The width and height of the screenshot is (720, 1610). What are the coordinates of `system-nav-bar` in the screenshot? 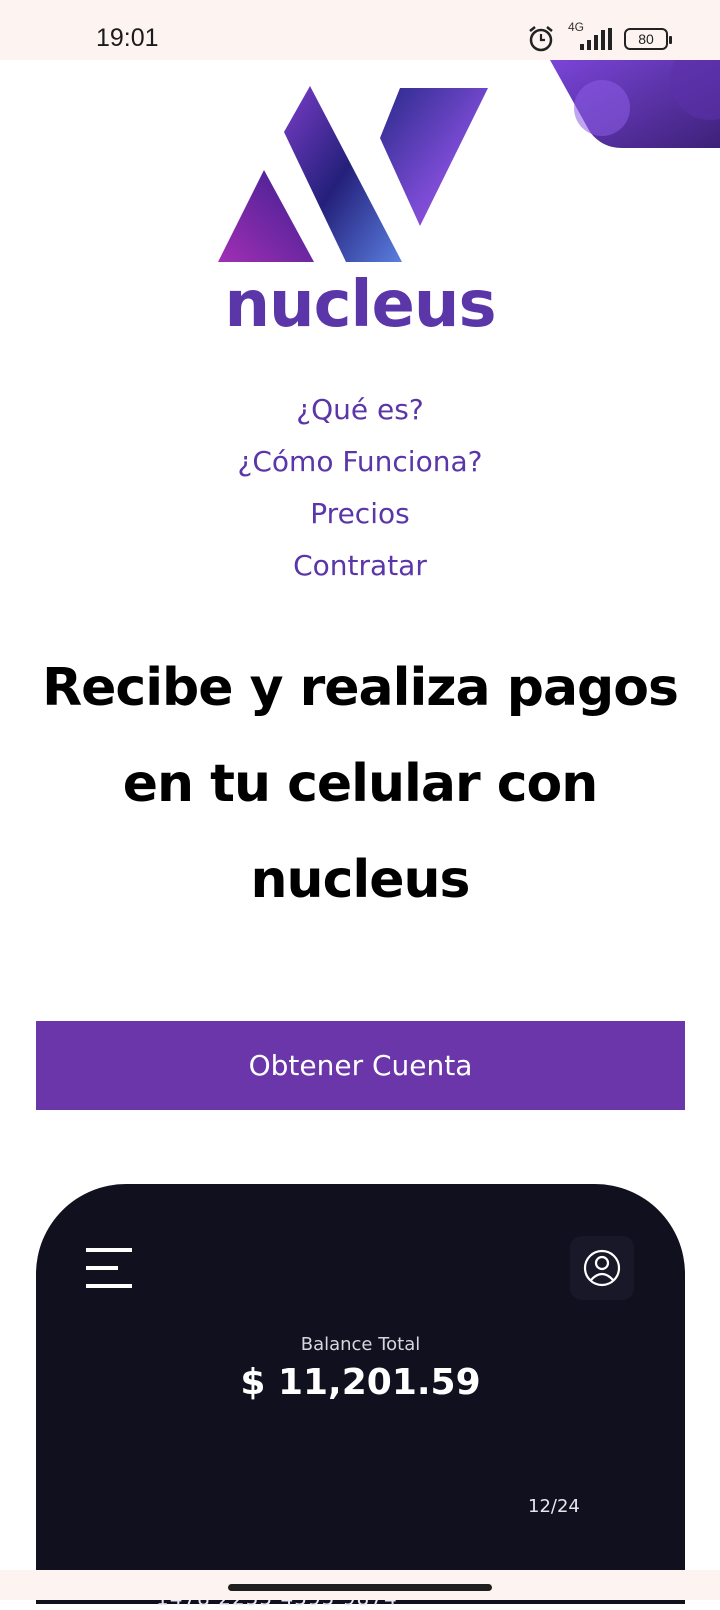 It's located at (360, 1585).